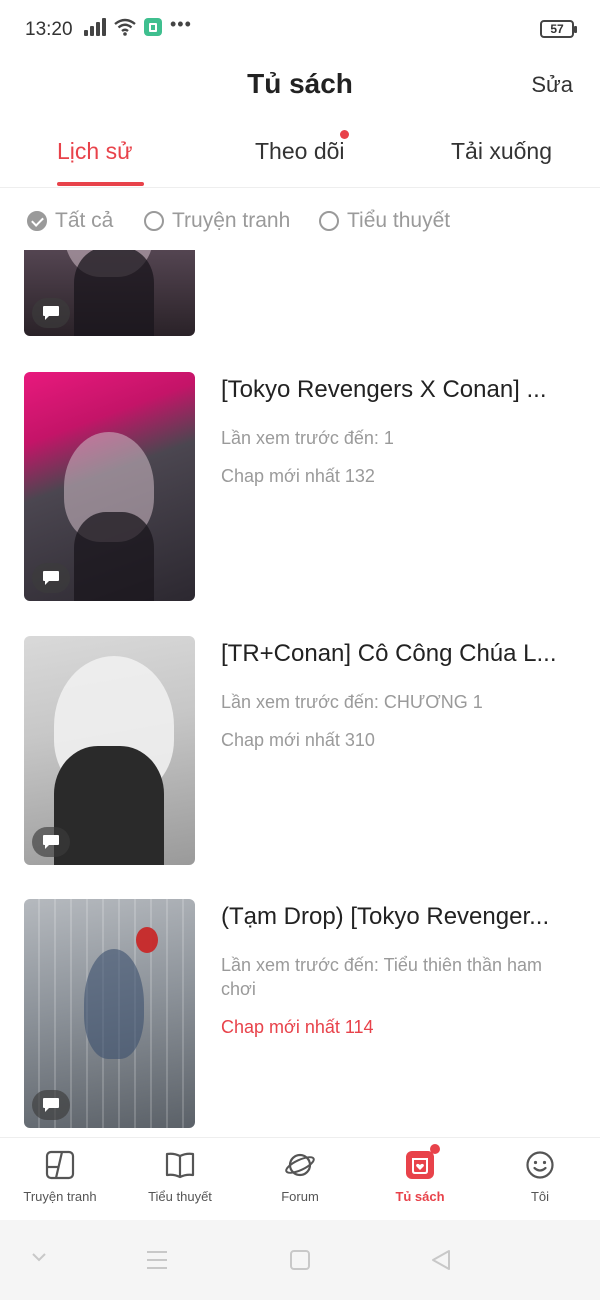  I want to click on filter-novels: Tiểu thuyết, so click(384, 221).